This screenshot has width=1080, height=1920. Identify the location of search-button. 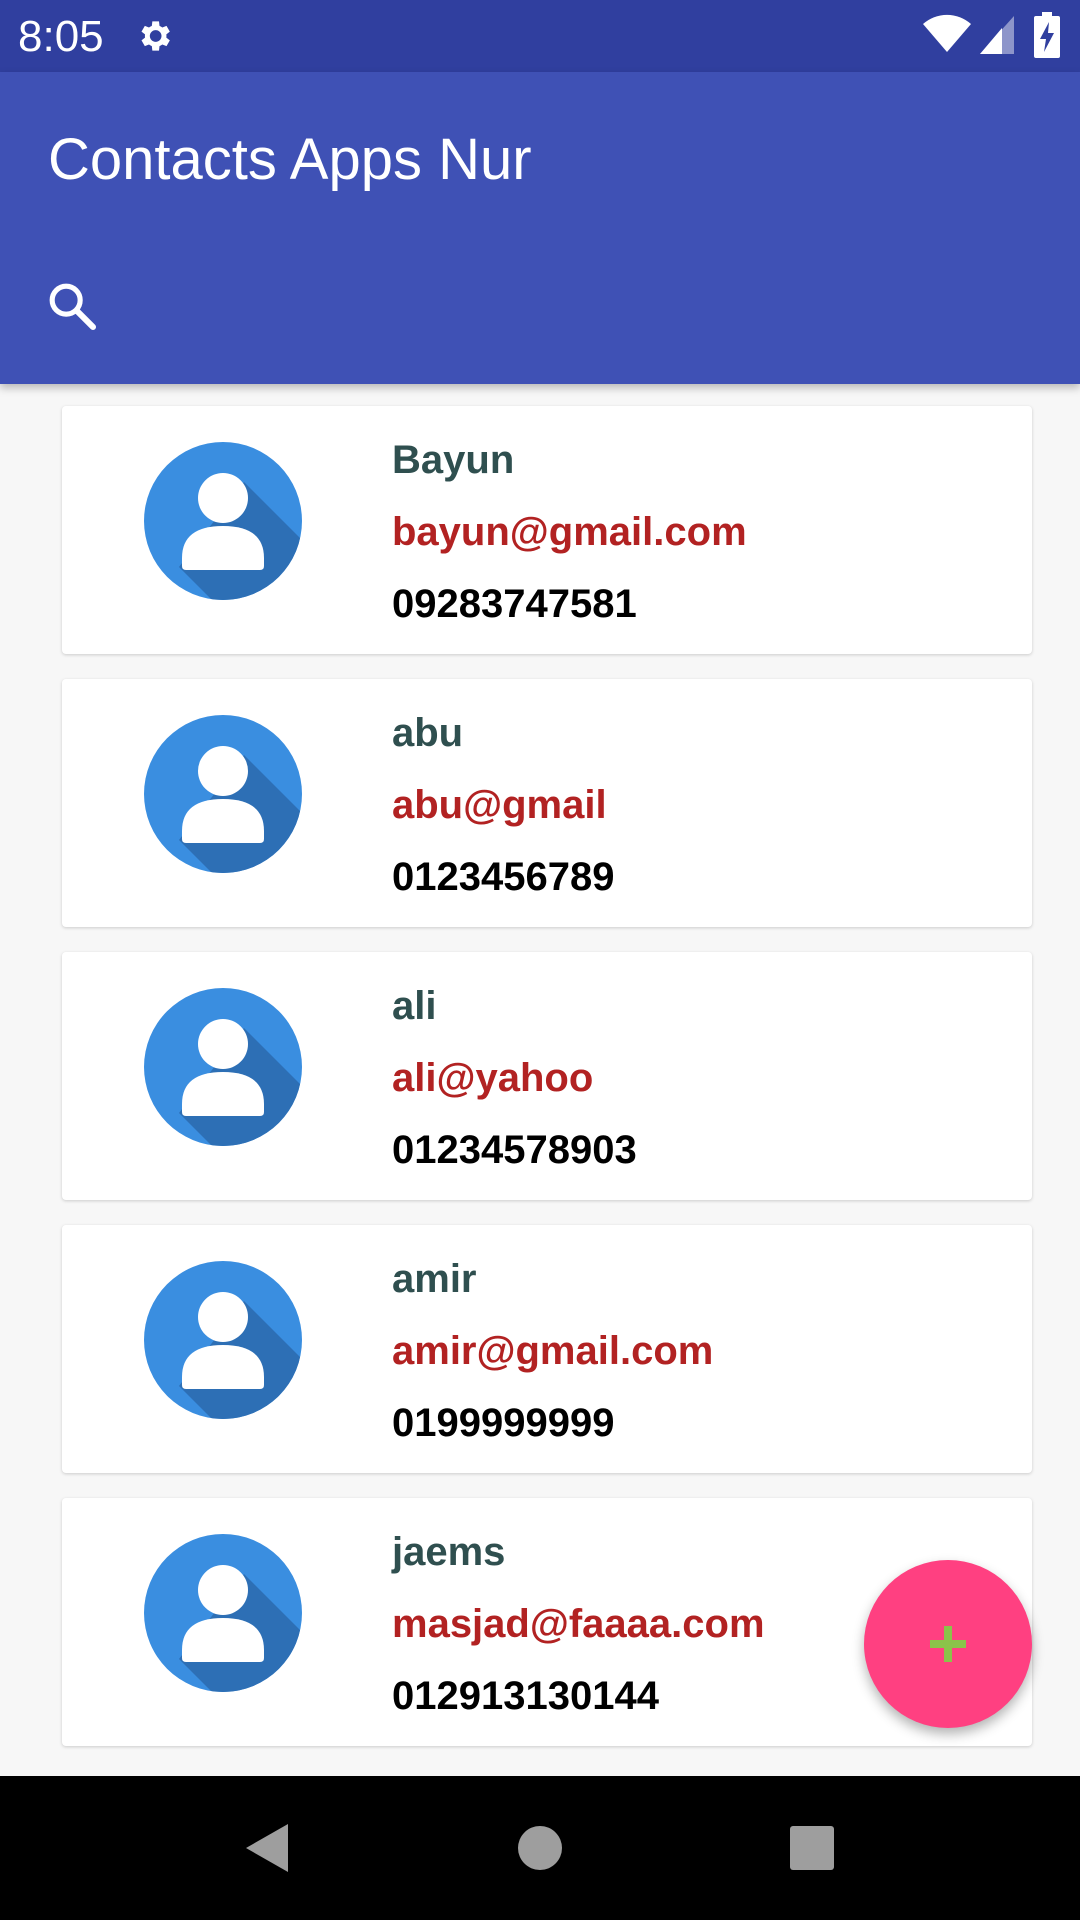
(72, 306).